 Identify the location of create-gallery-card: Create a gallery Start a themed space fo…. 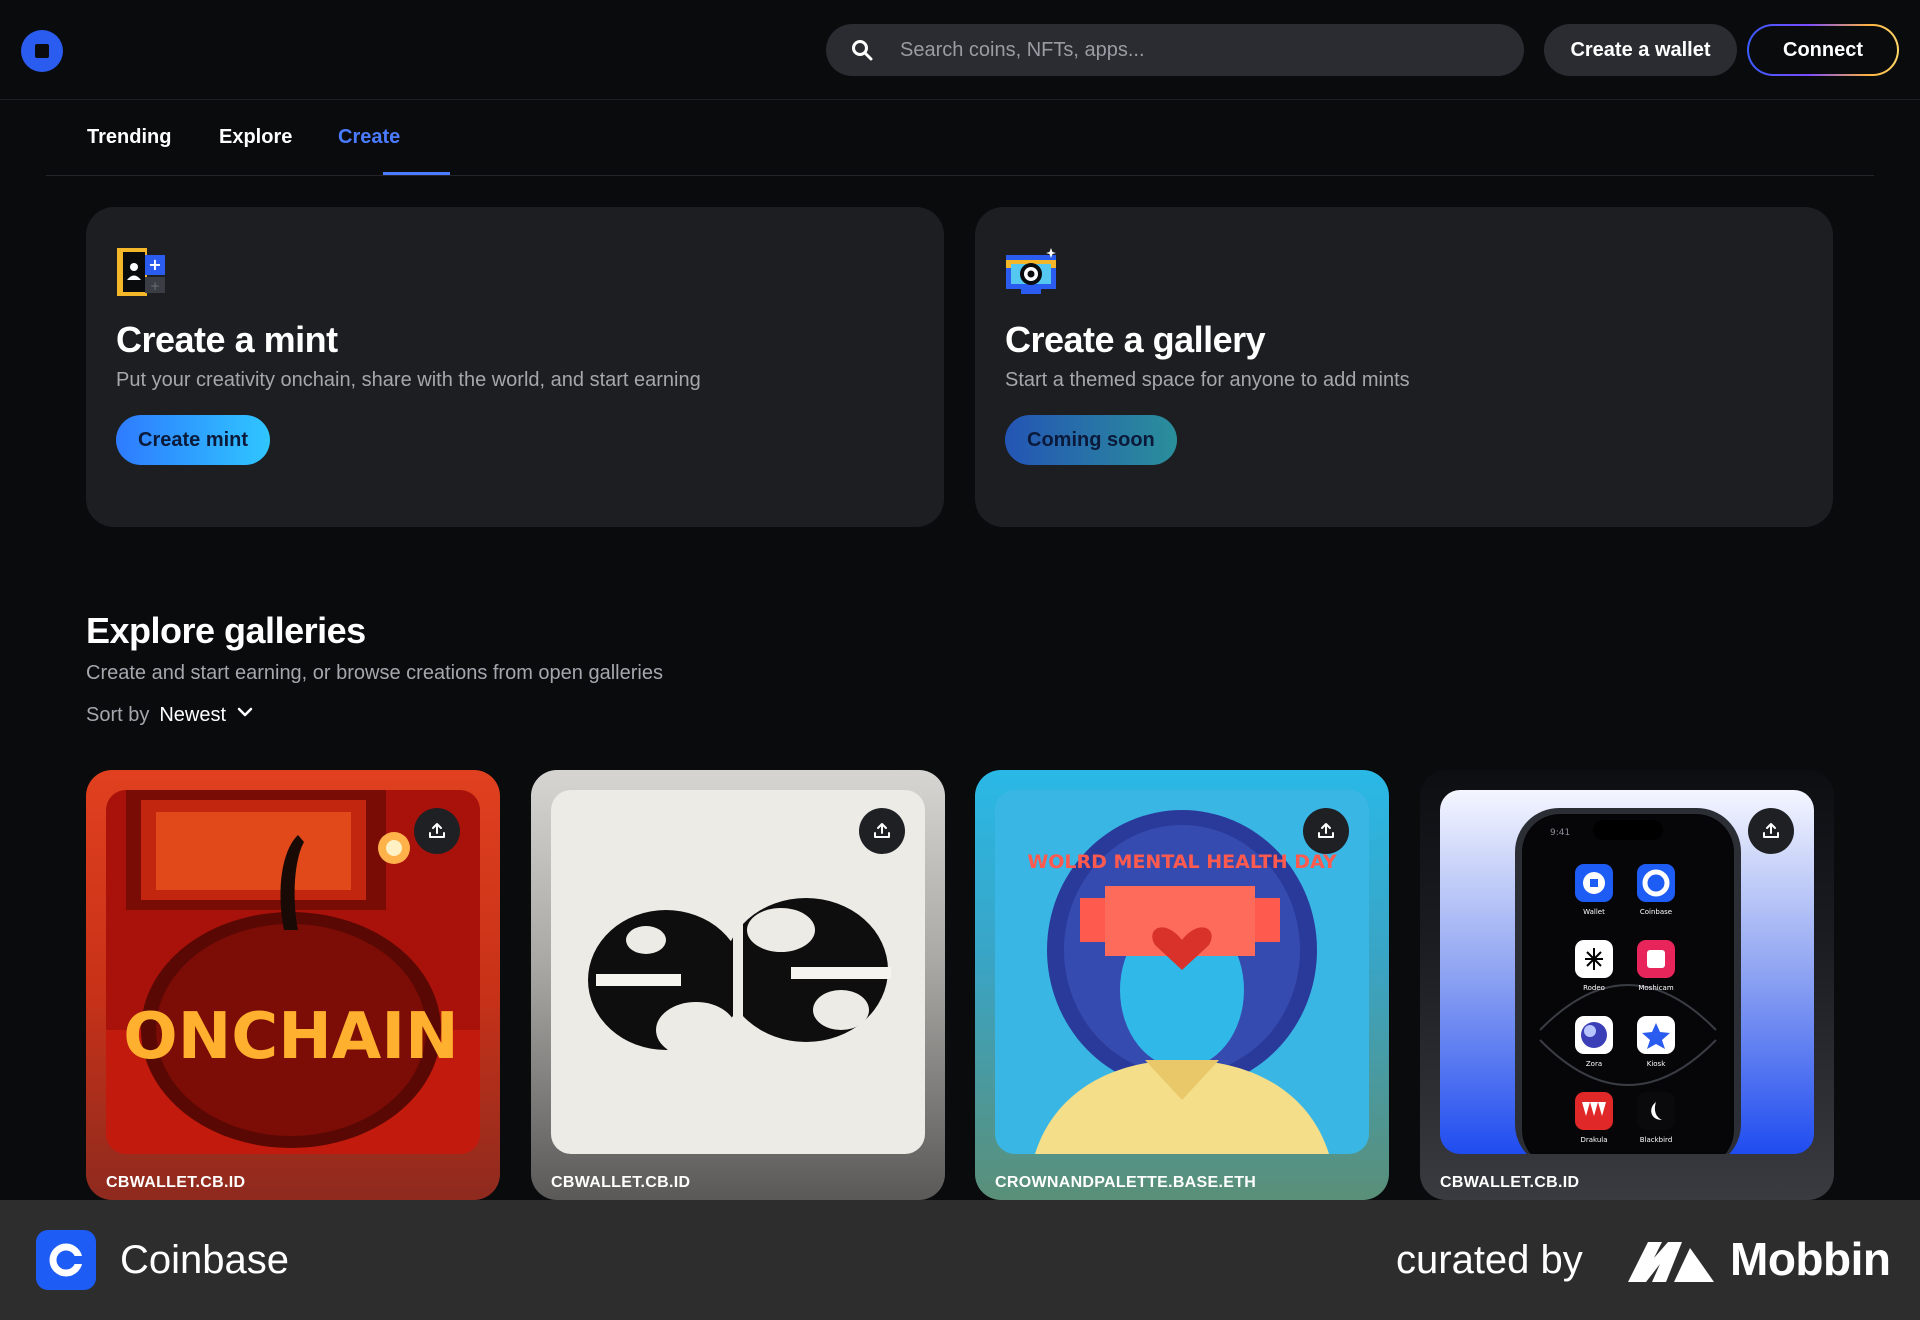
(1404, 367).